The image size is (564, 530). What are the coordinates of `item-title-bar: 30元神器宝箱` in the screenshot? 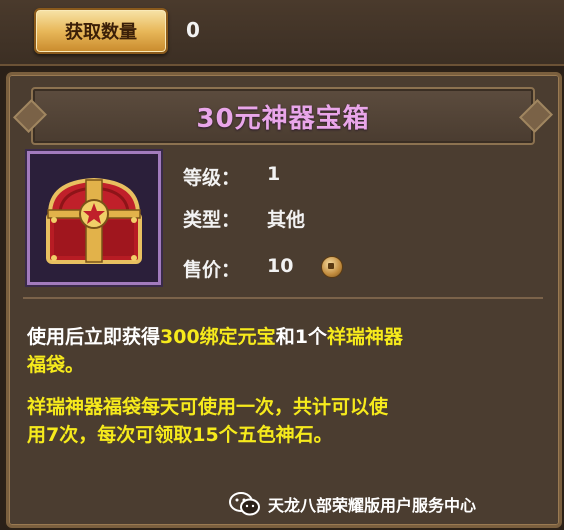 It's located at (283, 116).